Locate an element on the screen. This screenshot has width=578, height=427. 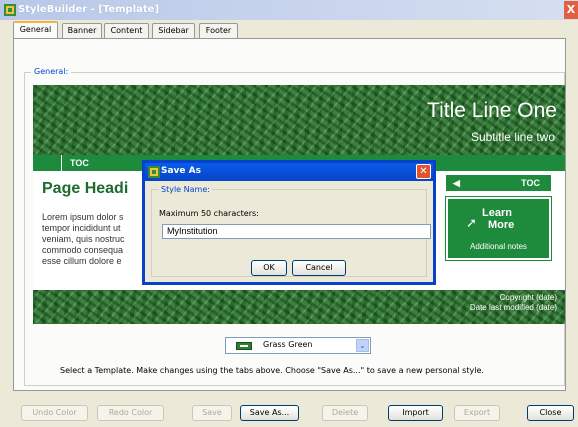
arrow-icon: ➚ is located at coordinates (471, 222).